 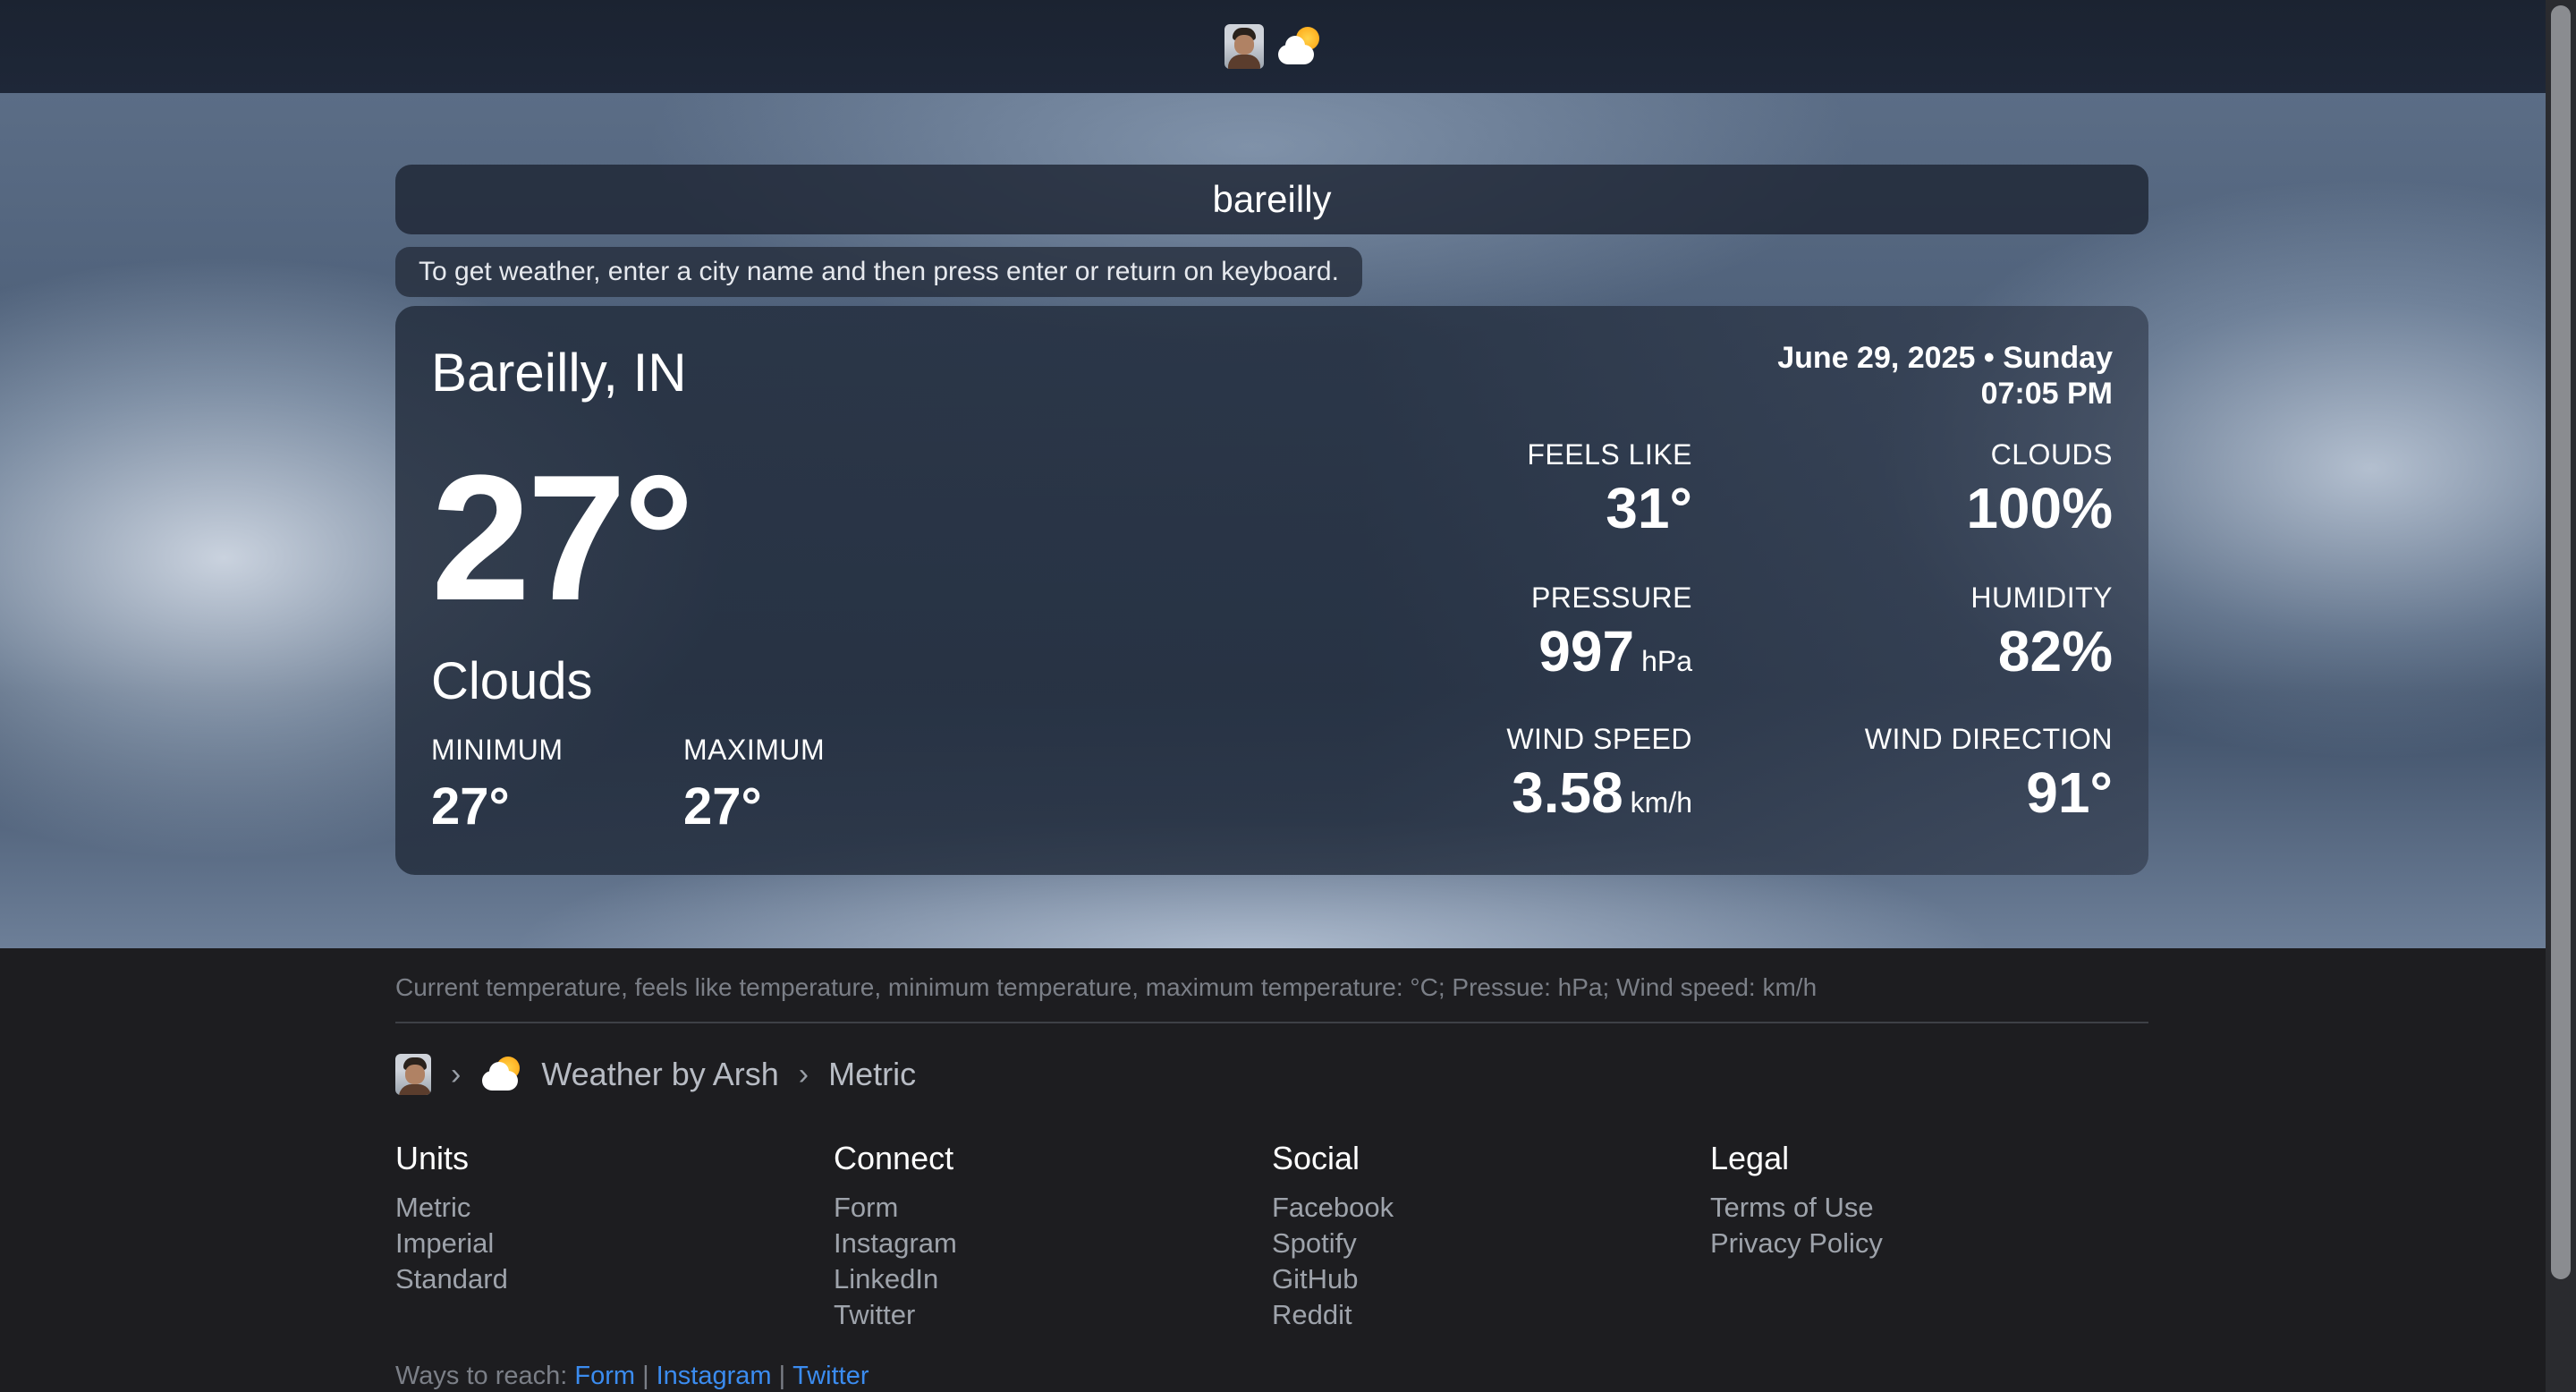 I want to click on scrollbar, so click(x=2561, y=696).